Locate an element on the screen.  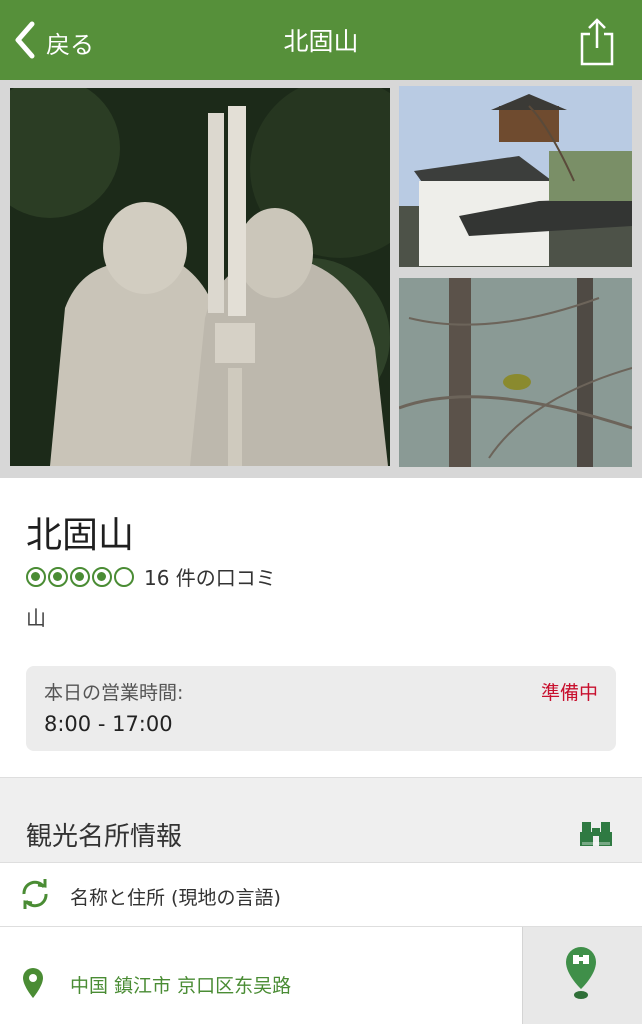
page-title: 北固山 is located at coordinates (321, 41).